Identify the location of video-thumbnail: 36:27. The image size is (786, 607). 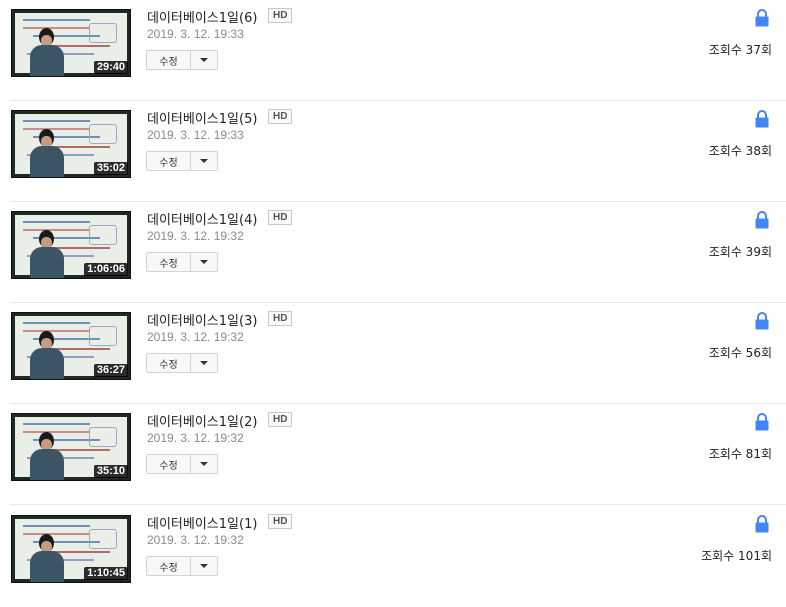
(71, 346).